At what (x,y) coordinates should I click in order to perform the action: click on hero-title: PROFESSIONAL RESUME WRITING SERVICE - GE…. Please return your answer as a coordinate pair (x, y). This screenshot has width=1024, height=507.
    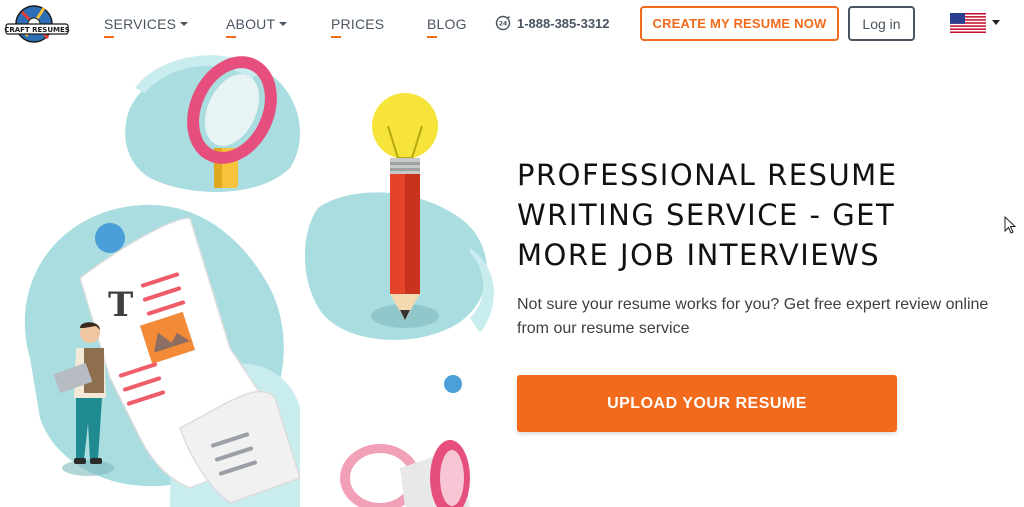
    Looking at the image, I should click on (747, 215).